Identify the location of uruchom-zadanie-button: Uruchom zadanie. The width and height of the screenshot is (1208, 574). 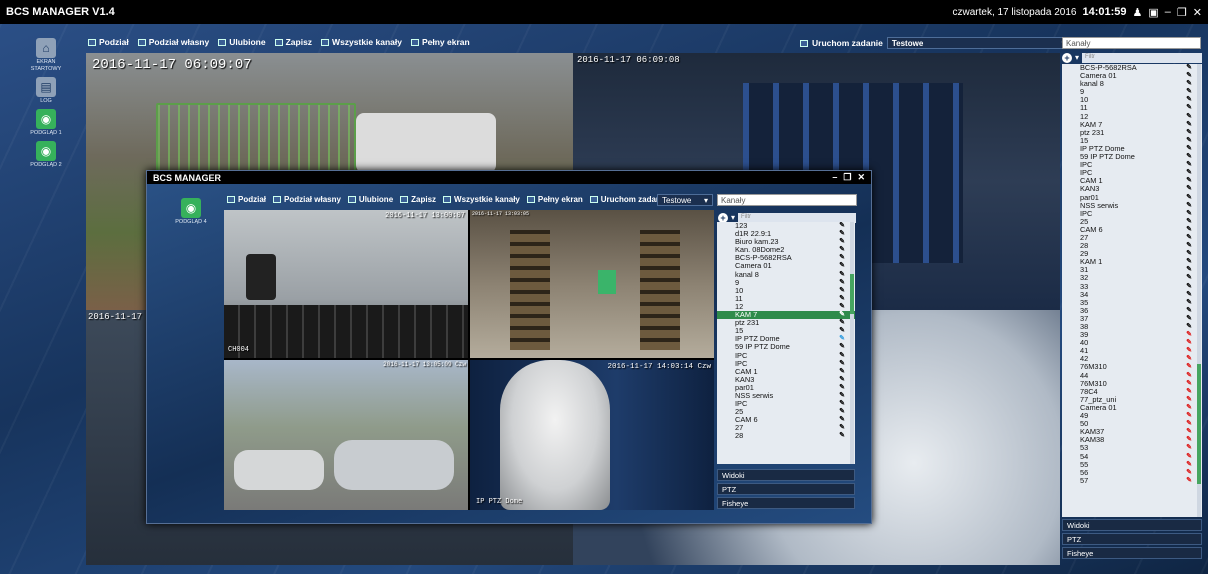
(628, 199).